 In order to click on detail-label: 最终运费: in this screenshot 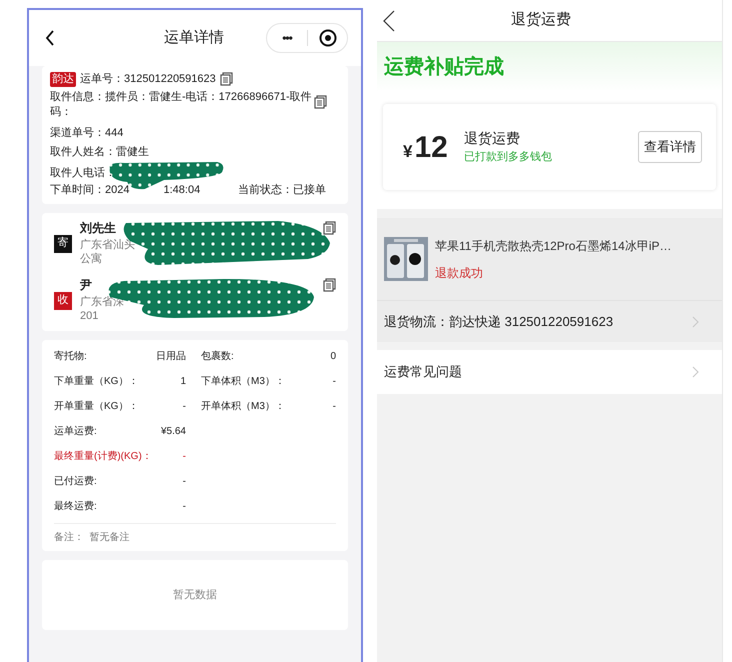, I will do `click(75, 507)`.